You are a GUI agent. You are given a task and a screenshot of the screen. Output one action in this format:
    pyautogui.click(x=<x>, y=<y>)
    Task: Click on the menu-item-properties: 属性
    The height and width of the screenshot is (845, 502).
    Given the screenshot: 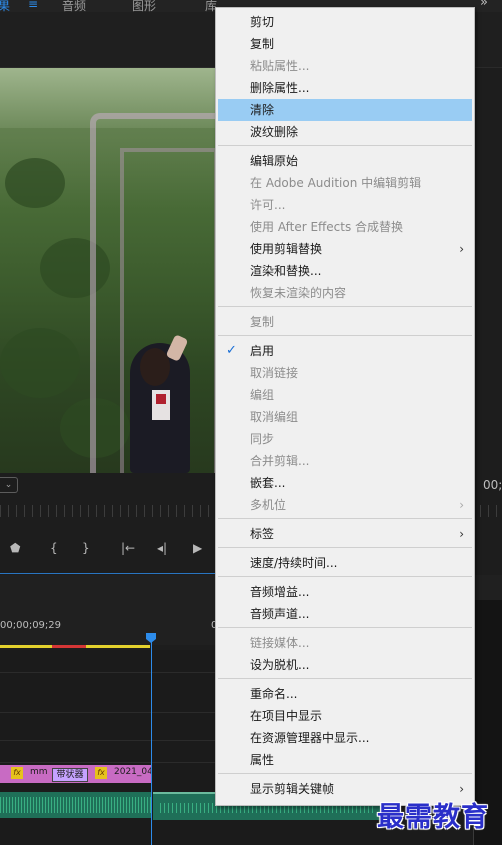 What is the action you would take?
    pyautogui.click(x=345, y=760)
    